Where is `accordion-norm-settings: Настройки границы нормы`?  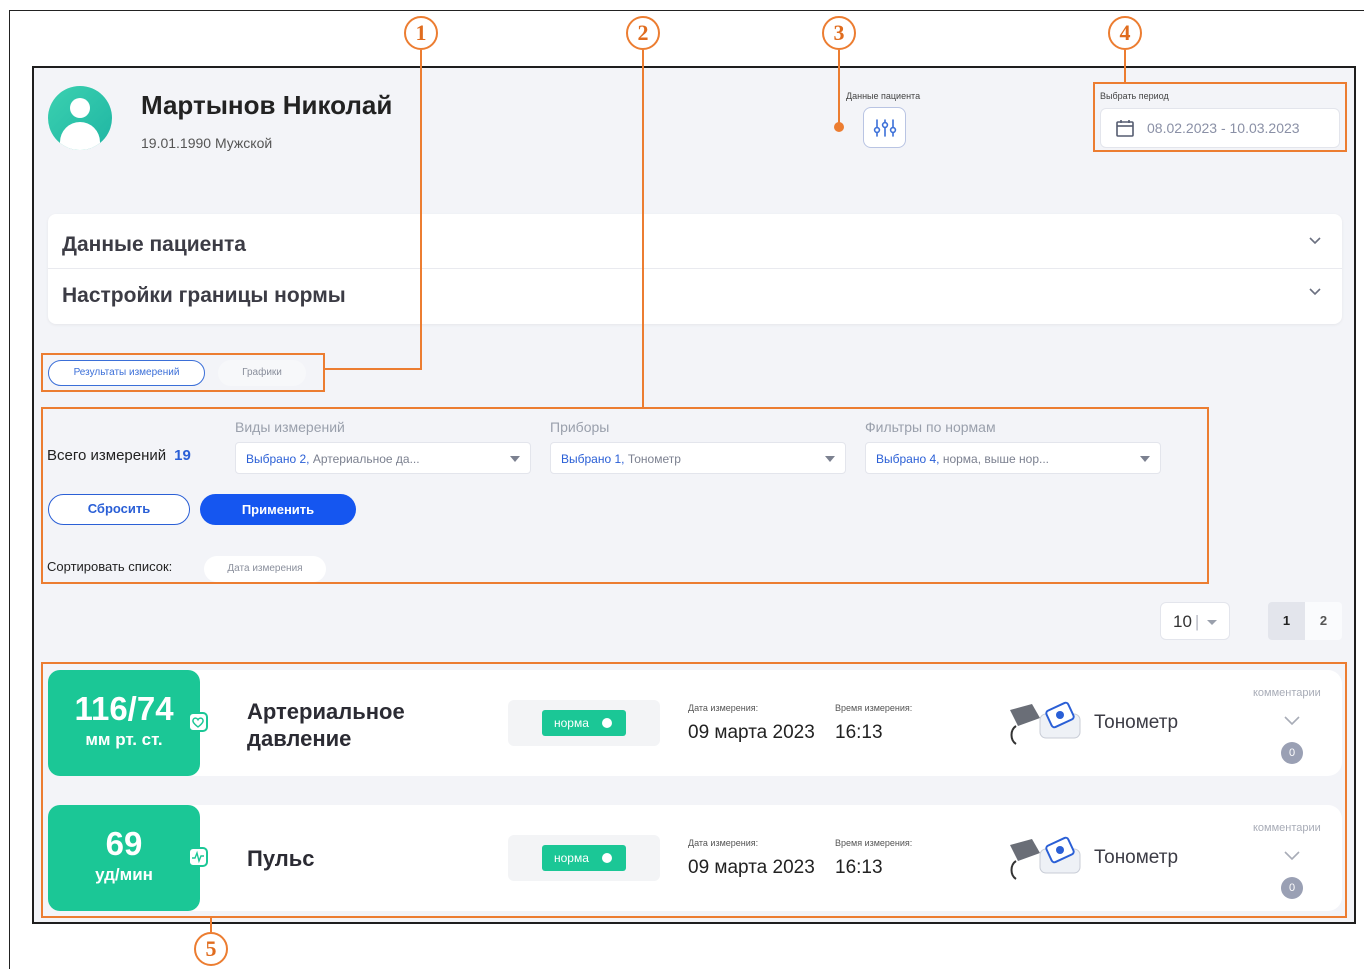
accordion-norm-settings: Настройки границы нормы is located at coordinates (695, 296).